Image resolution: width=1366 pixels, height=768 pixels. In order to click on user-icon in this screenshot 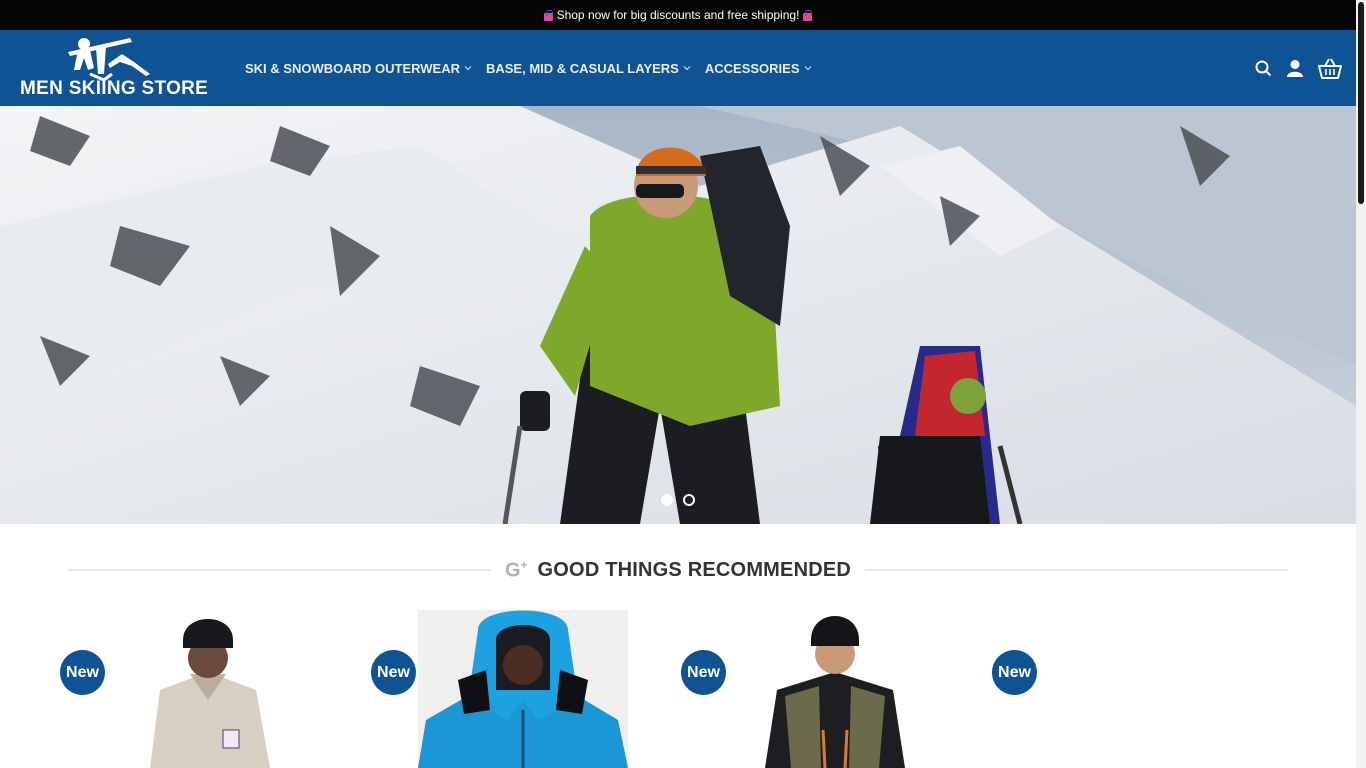, I will do `click(1295, 68)`.